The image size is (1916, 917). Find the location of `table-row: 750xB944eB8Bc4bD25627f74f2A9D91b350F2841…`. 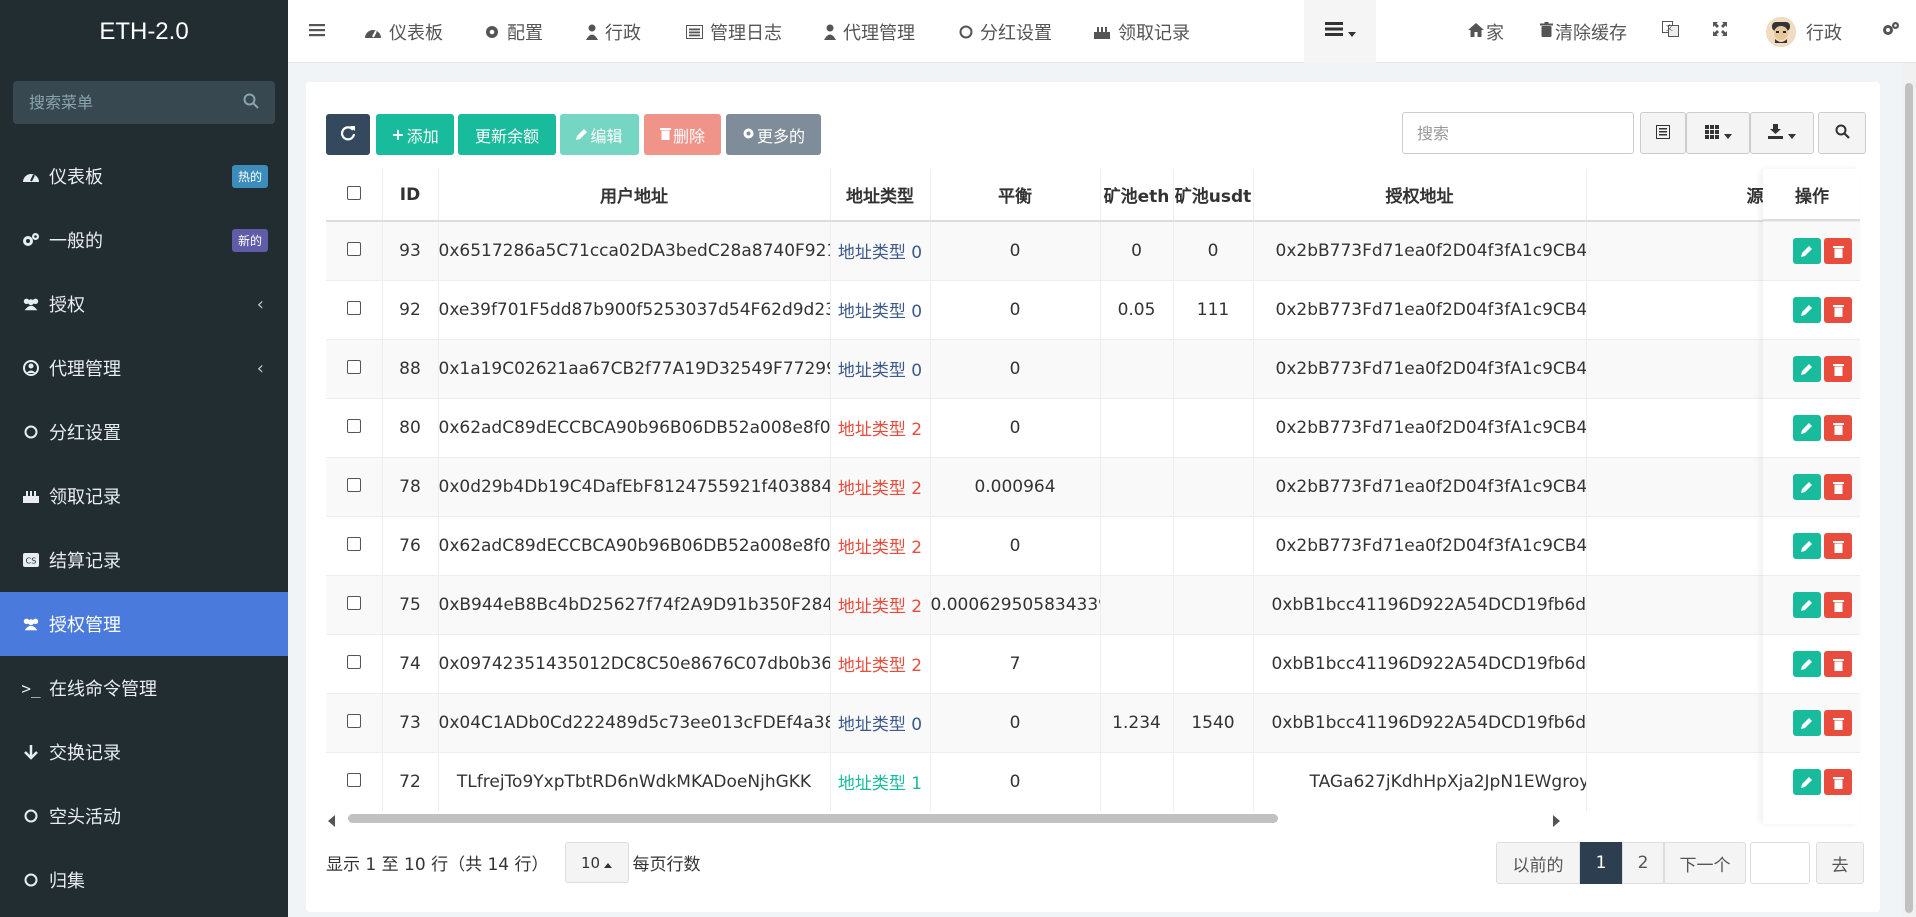

table-row: 750xB944eB8Bc4bD25627f74f2A9D91b350F2841… is located at coordinates (1093, 604).